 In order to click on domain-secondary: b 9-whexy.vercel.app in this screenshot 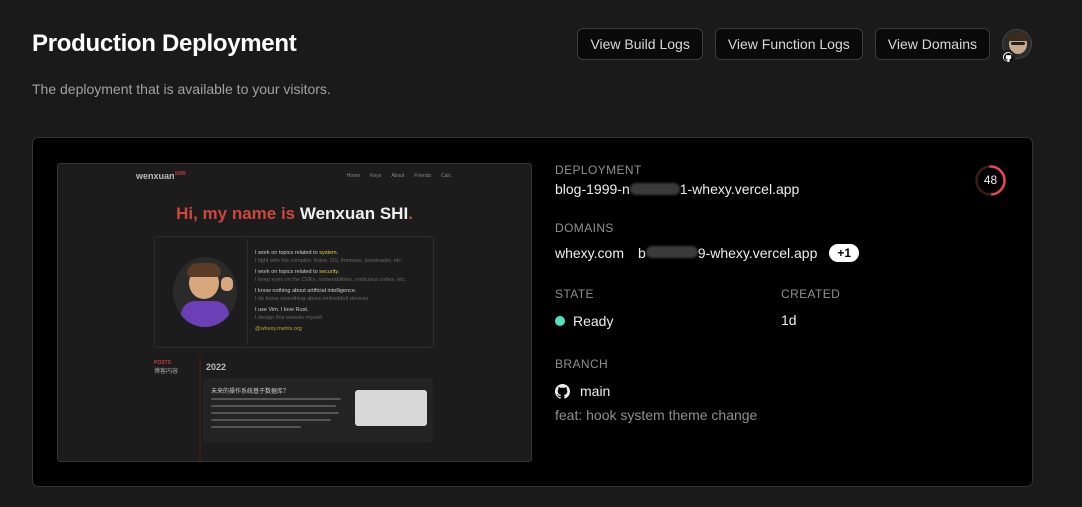, I will do `click(727, 253)`.